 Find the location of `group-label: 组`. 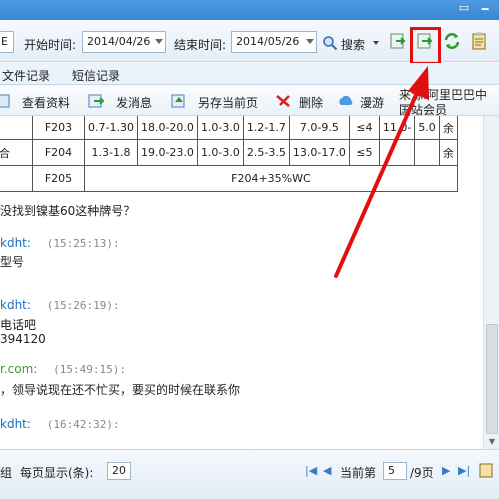

group-label: 组 is located at coordinates (6, 473).